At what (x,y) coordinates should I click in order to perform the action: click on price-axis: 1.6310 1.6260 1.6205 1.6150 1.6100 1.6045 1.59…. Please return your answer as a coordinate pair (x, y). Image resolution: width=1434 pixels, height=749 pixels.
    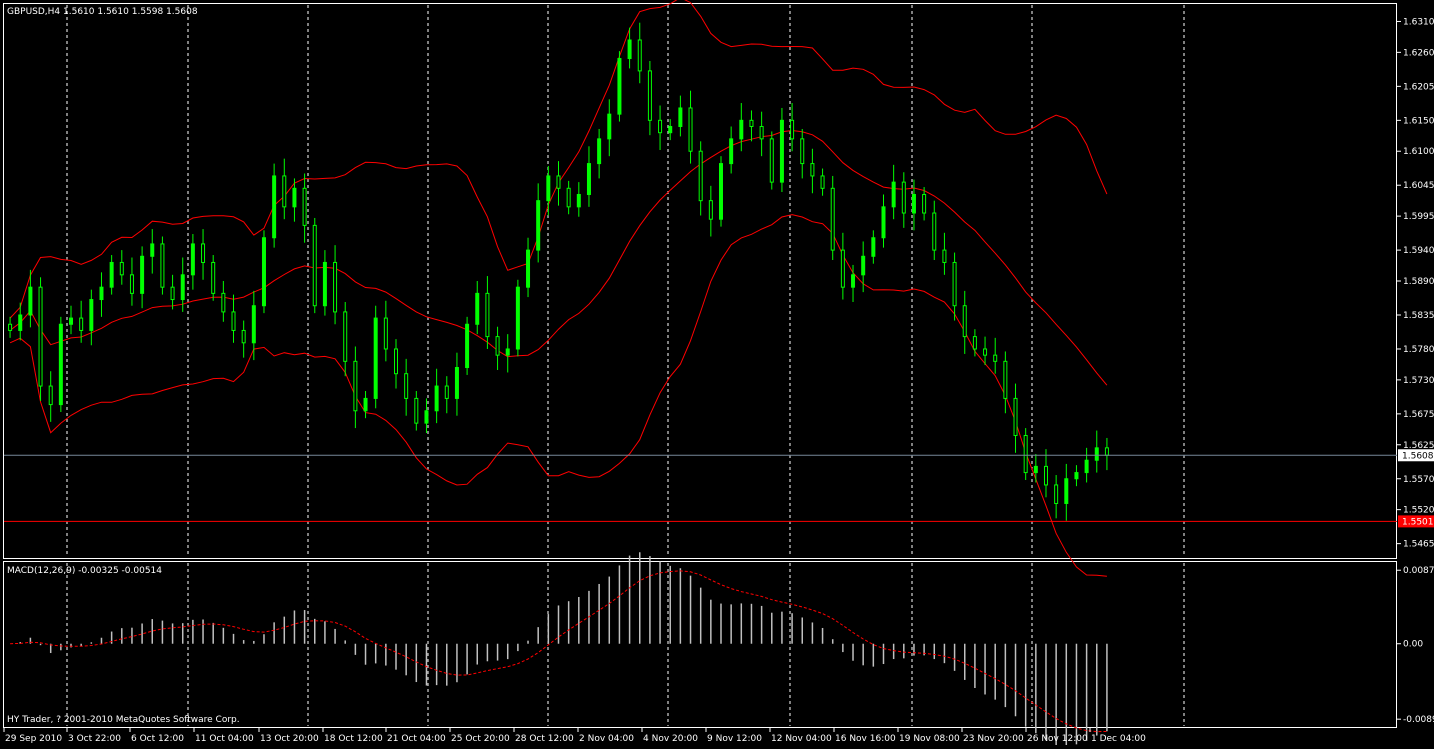
    Looking at the image, I should click on (1415, 283).